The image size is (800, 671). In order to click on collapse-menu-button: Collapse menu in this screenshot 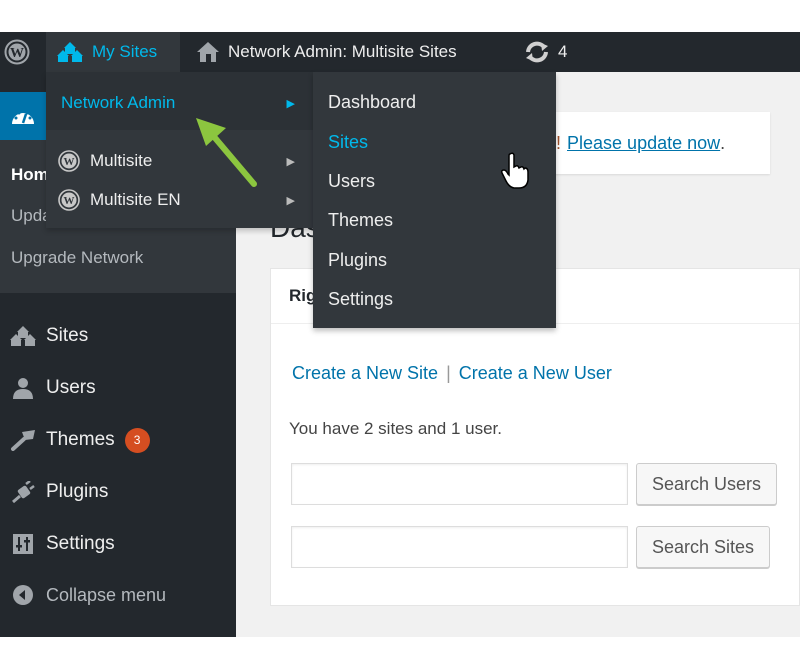, I will do `click(118, 595)`.